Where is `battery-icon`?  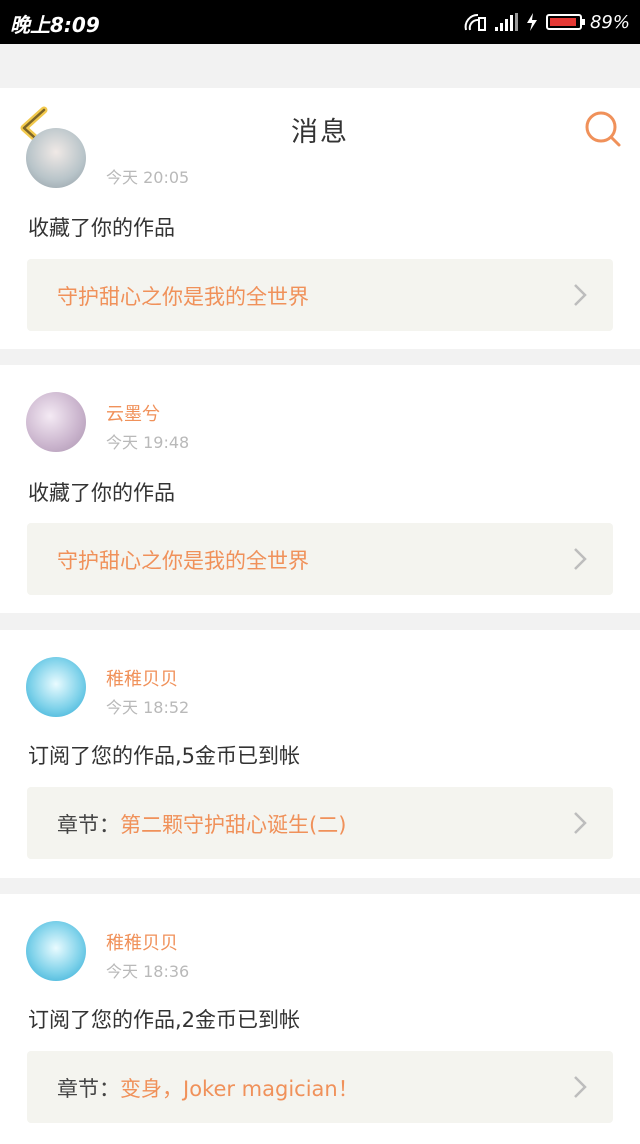 battery-icon is located at coordinates (565, 22).